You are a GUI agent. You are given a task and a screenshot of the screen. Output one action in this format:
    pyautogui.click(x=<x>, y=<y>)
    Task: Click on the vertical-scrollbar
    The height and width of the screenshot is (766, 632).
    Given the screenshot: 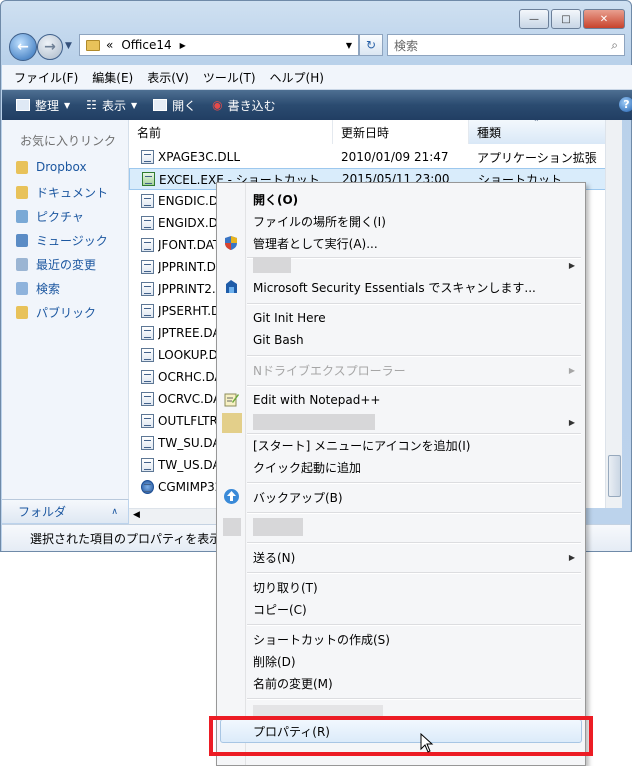 What is the action you would take?
    pyautogui.click(x=613, y=314)
    